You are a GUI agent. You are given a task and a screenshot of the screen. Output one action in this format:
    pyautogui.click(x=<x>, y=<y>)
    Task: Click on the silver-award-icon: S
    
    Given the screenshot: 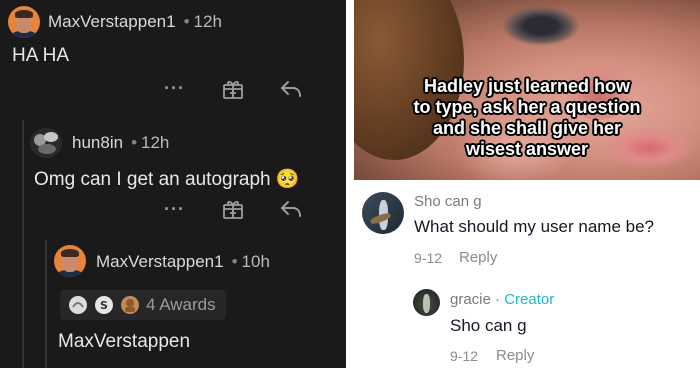 What is the action you would take?
    pyautogui.click(x=104, y=305)
    